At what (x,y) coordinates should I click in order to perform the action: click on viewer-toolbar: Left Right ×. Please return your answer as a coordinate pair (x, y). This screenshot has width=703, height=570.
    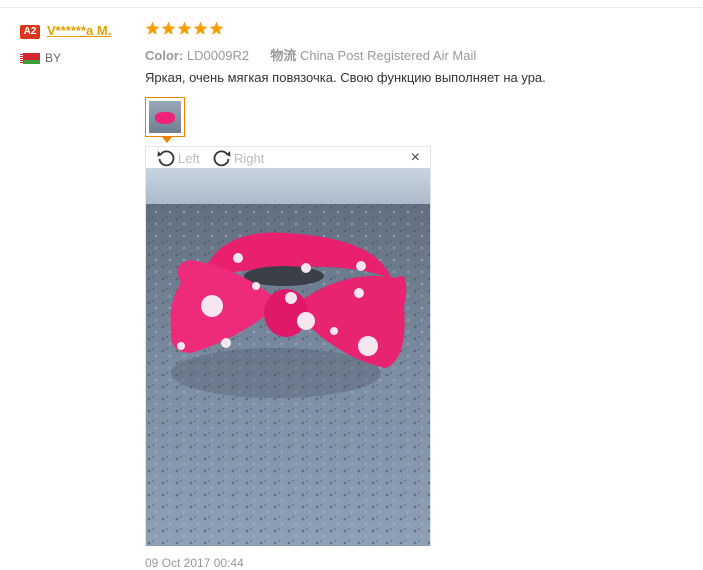
    Looking at the image, I should click on (288, 158).